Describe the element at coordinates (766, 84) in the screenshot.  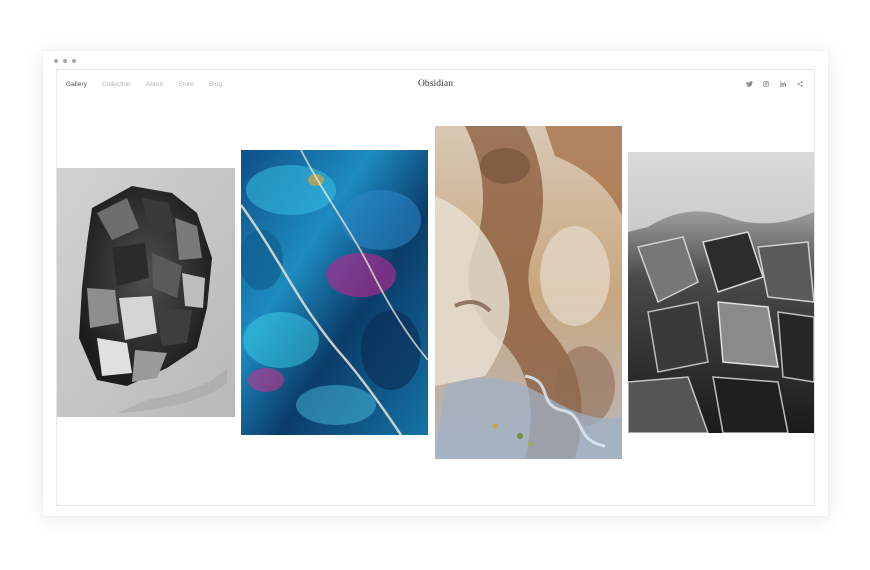
I see `instagram-icon` at that location.